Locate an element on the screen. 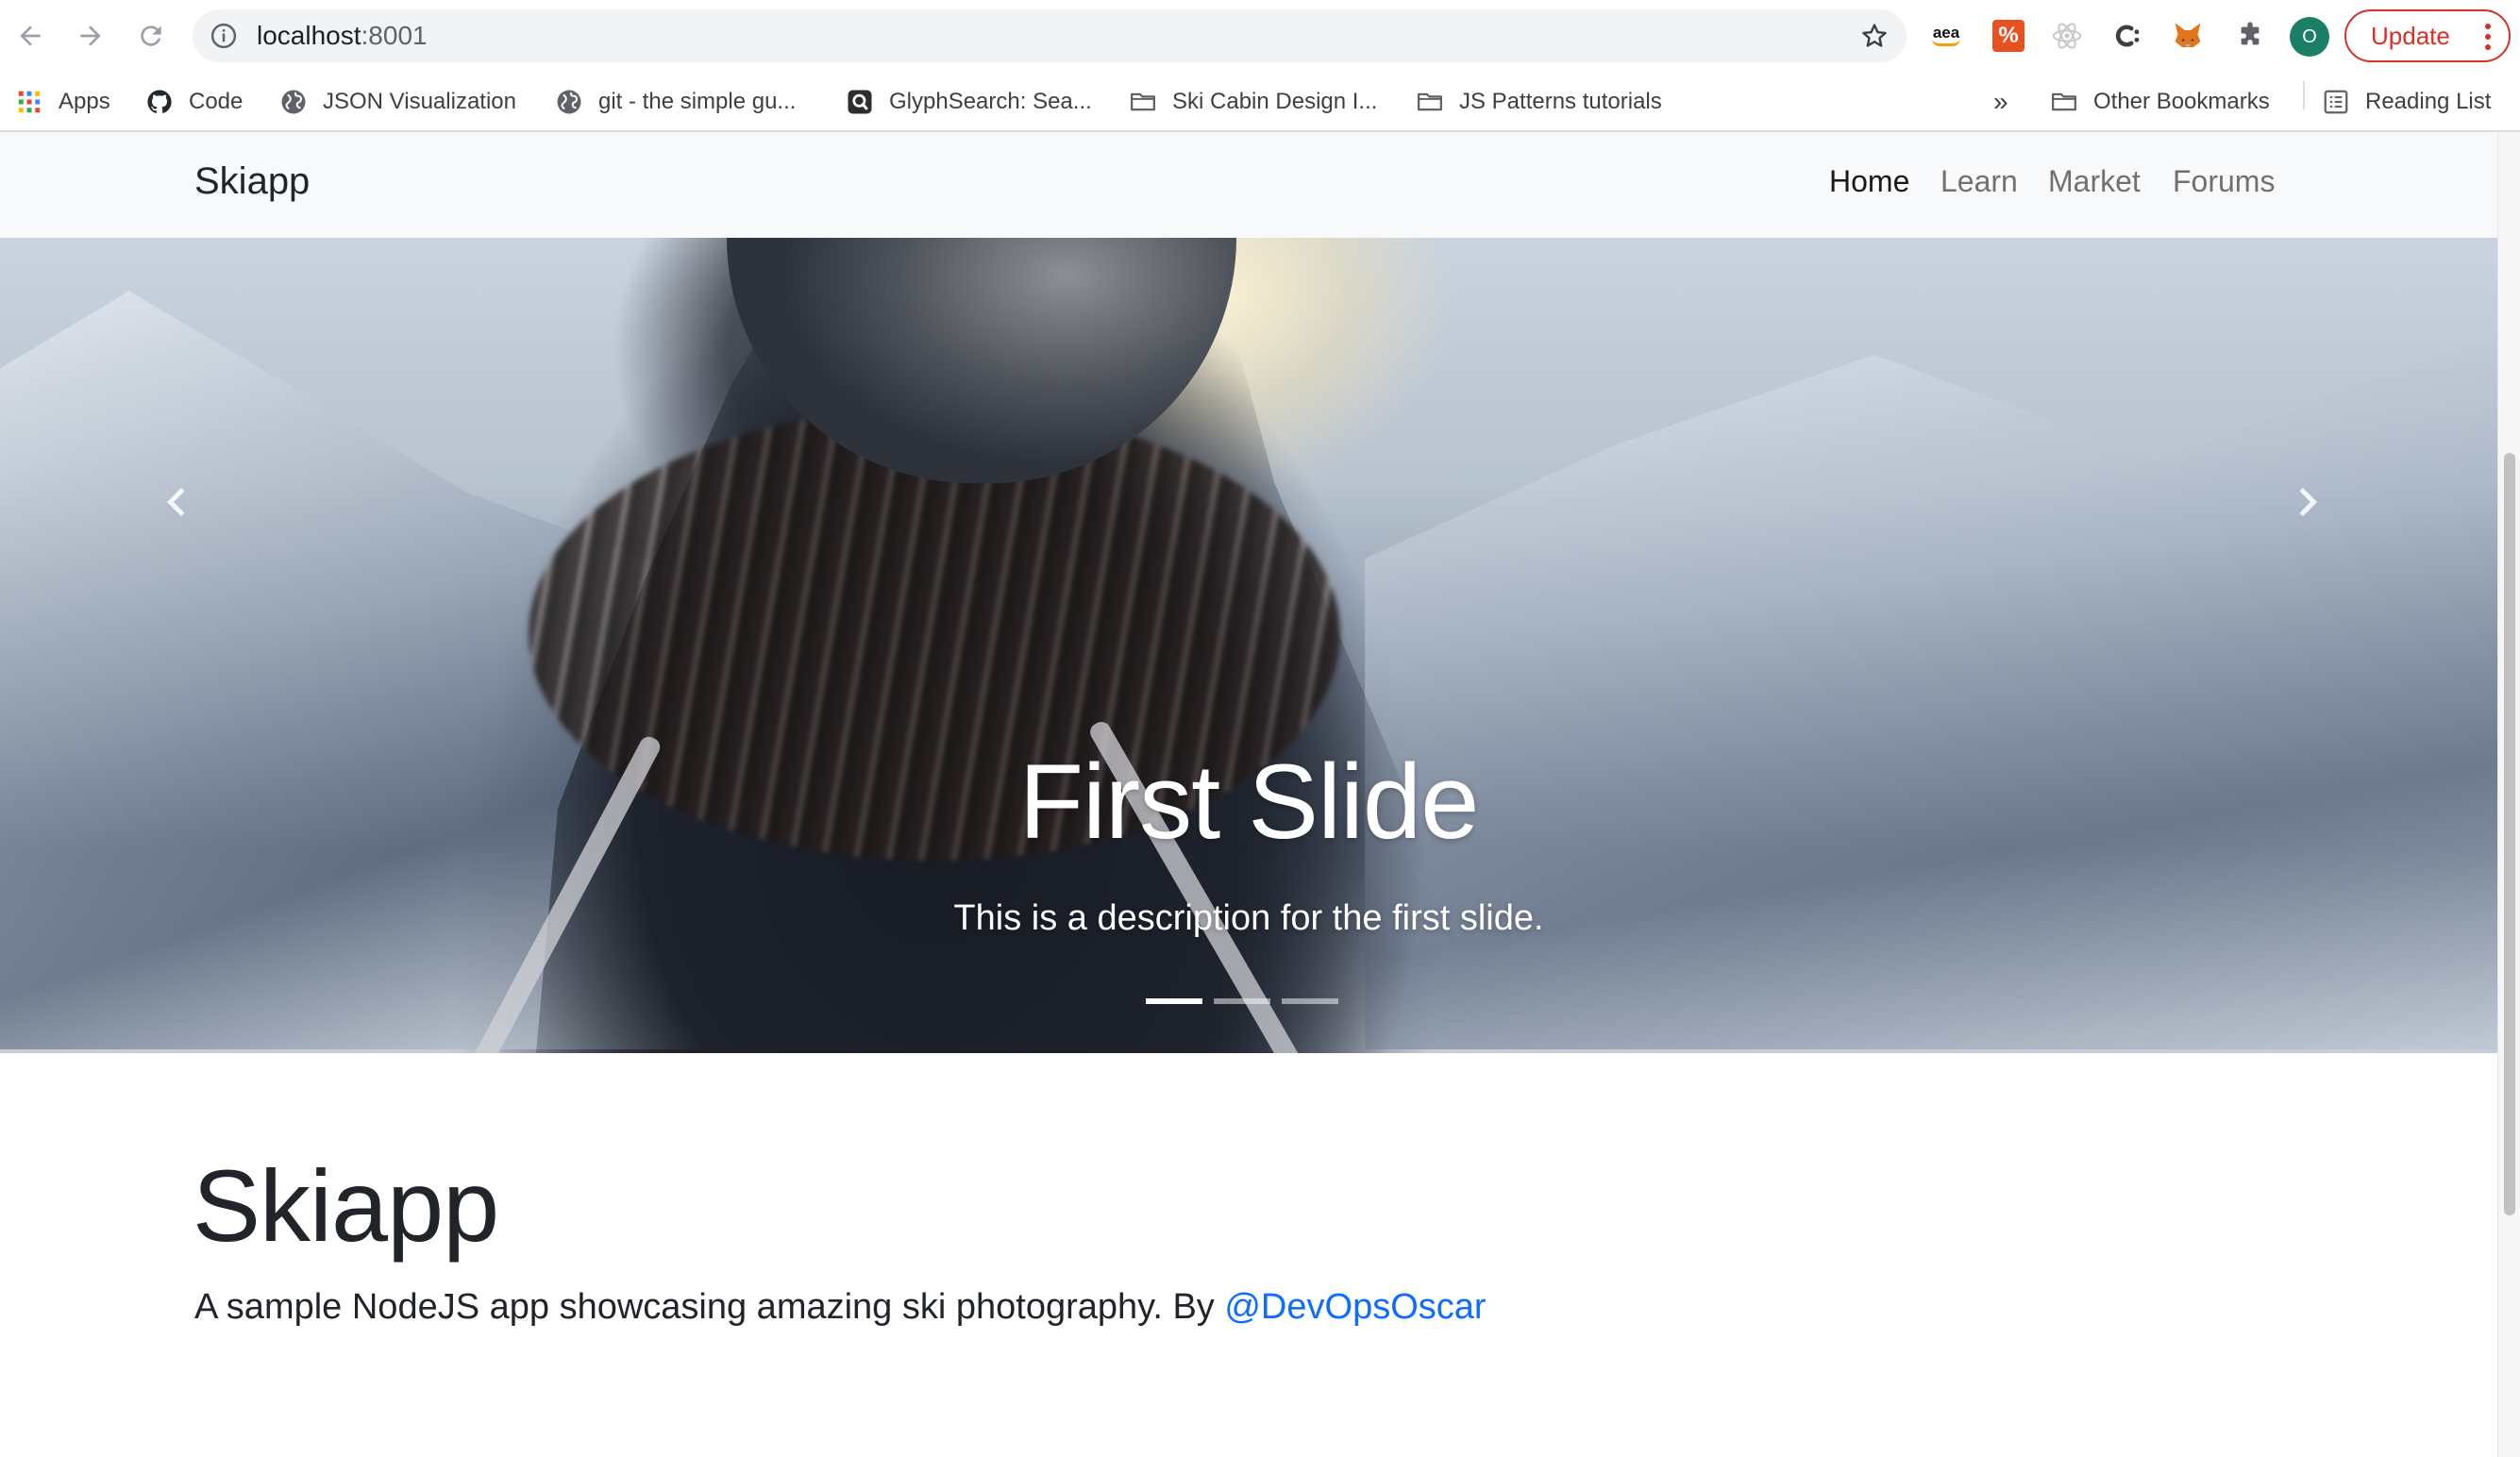 The height and width of the screenshot is (1457, 2520). browser-toolbar: localhost:8001 aea % O Update is located at coordinates (1260, 36).